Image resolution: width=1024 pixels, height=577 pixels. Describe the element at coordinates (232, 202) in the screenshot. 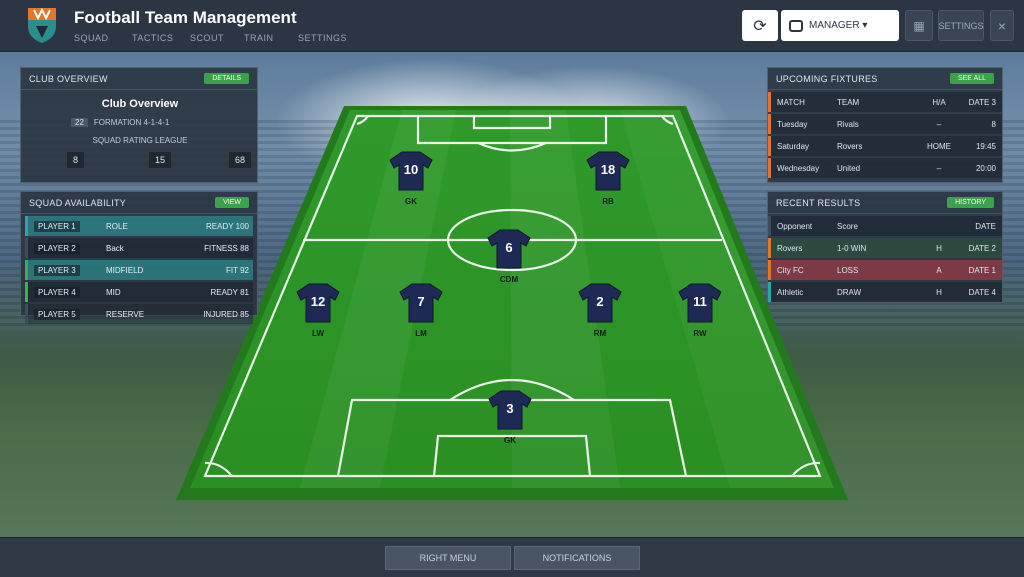

I see `view-button: VIEW` at that location.